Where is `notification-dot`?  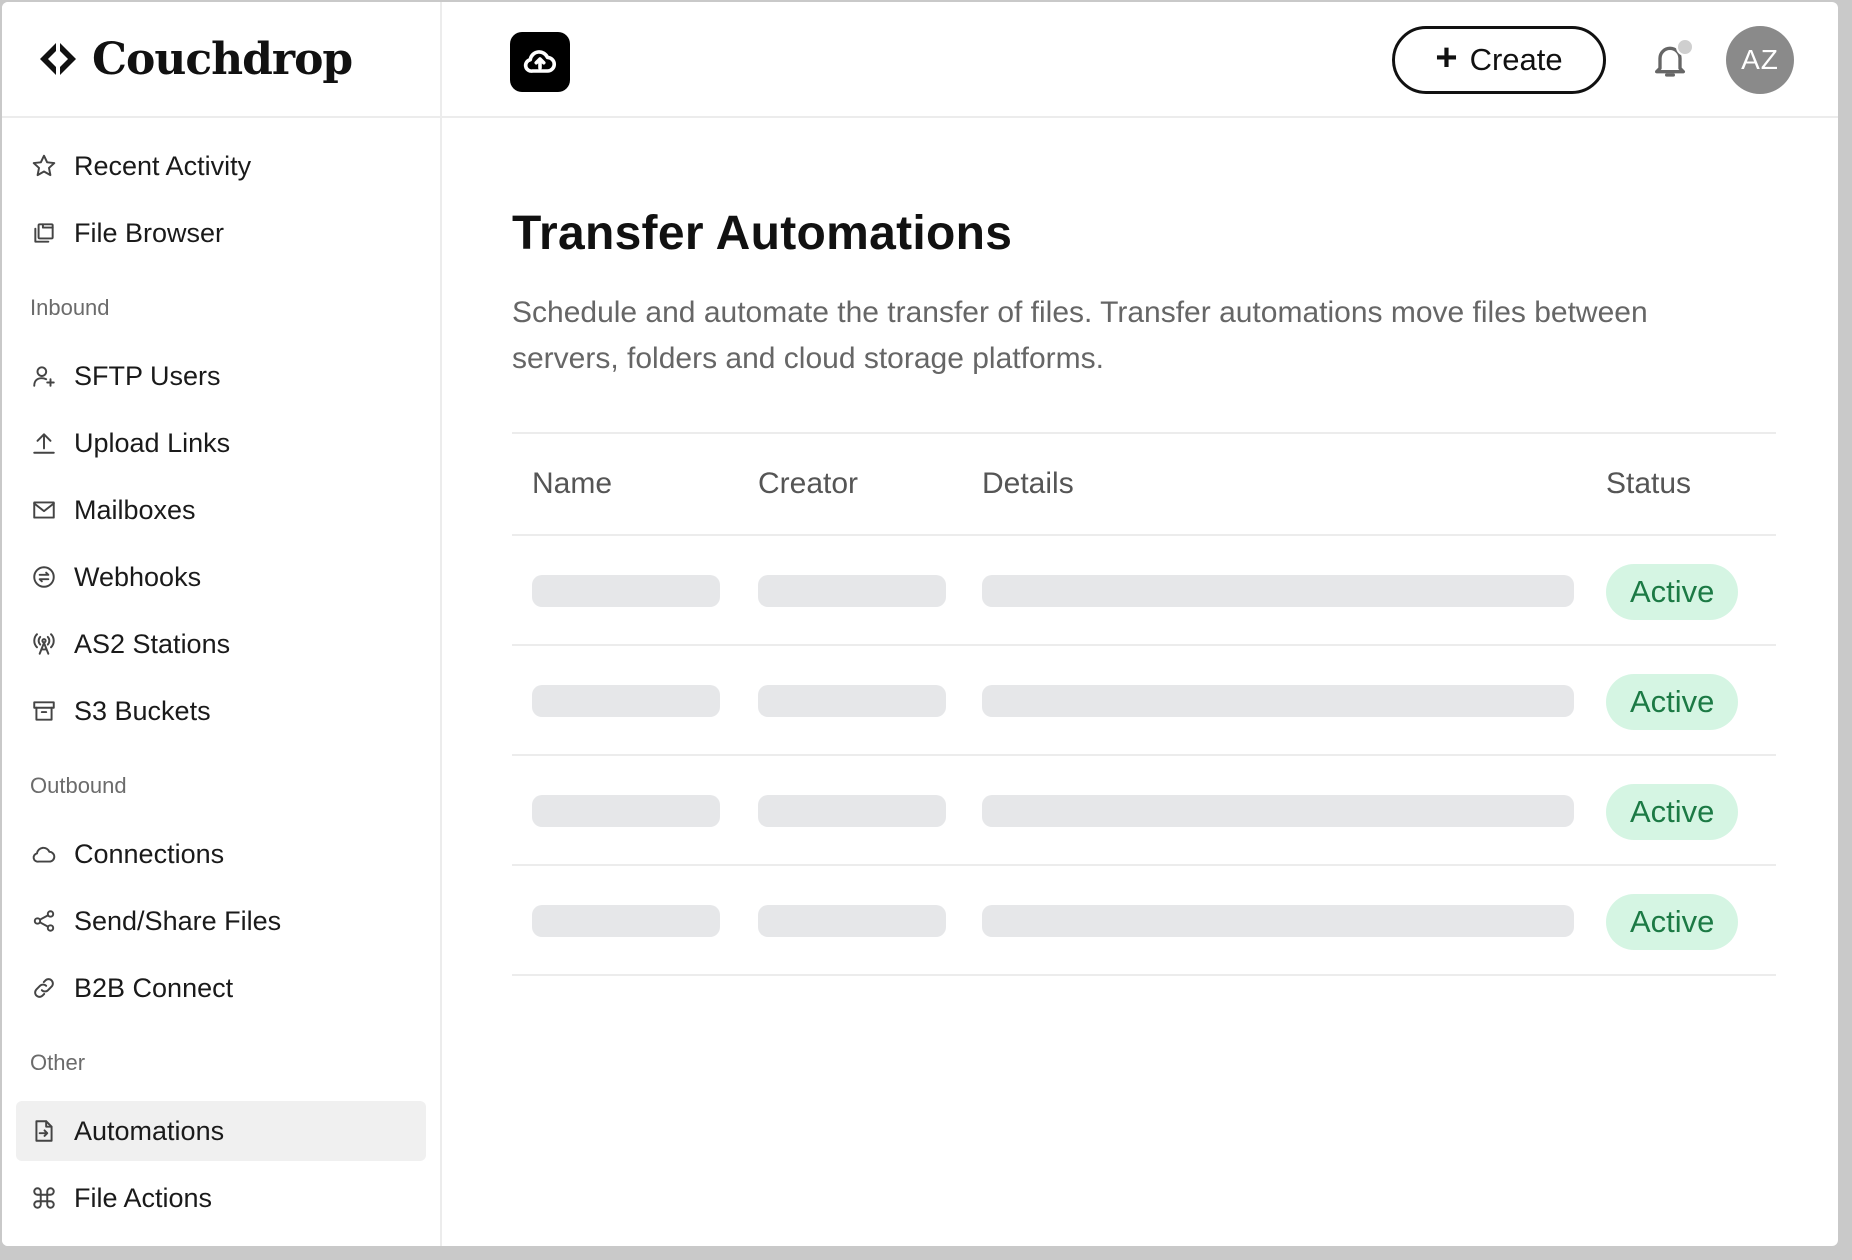
notification-dot is located at coordinates (1685, 47).